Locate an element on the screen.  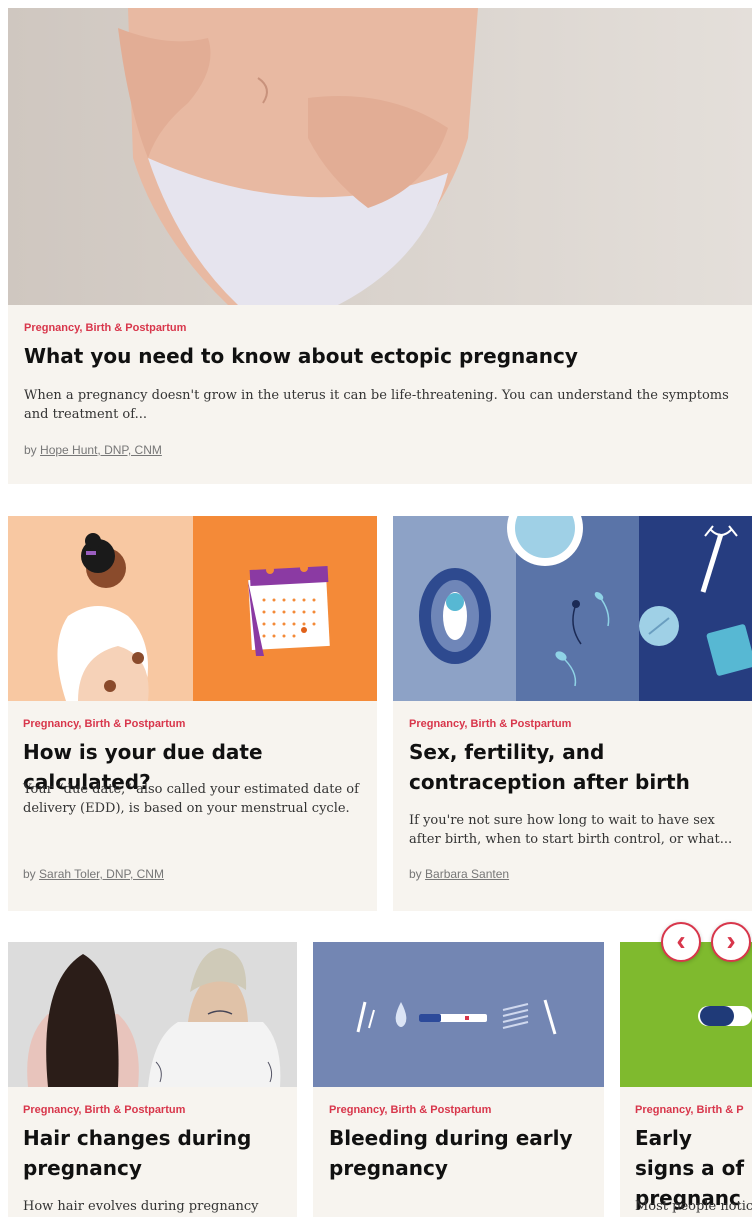
article-description: How hair evolves during pregnancy is located at coordinates (141, 1206).